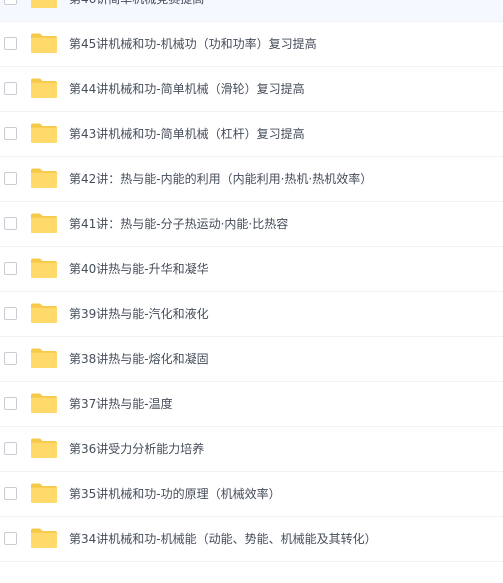 The width and height of the screenshot is (503, 583). What do you see at coordinates (251, 269) in the screenshot?
I see `file-row: 第40讲热与能-升华和凝华` at bounding box center [251, 269].